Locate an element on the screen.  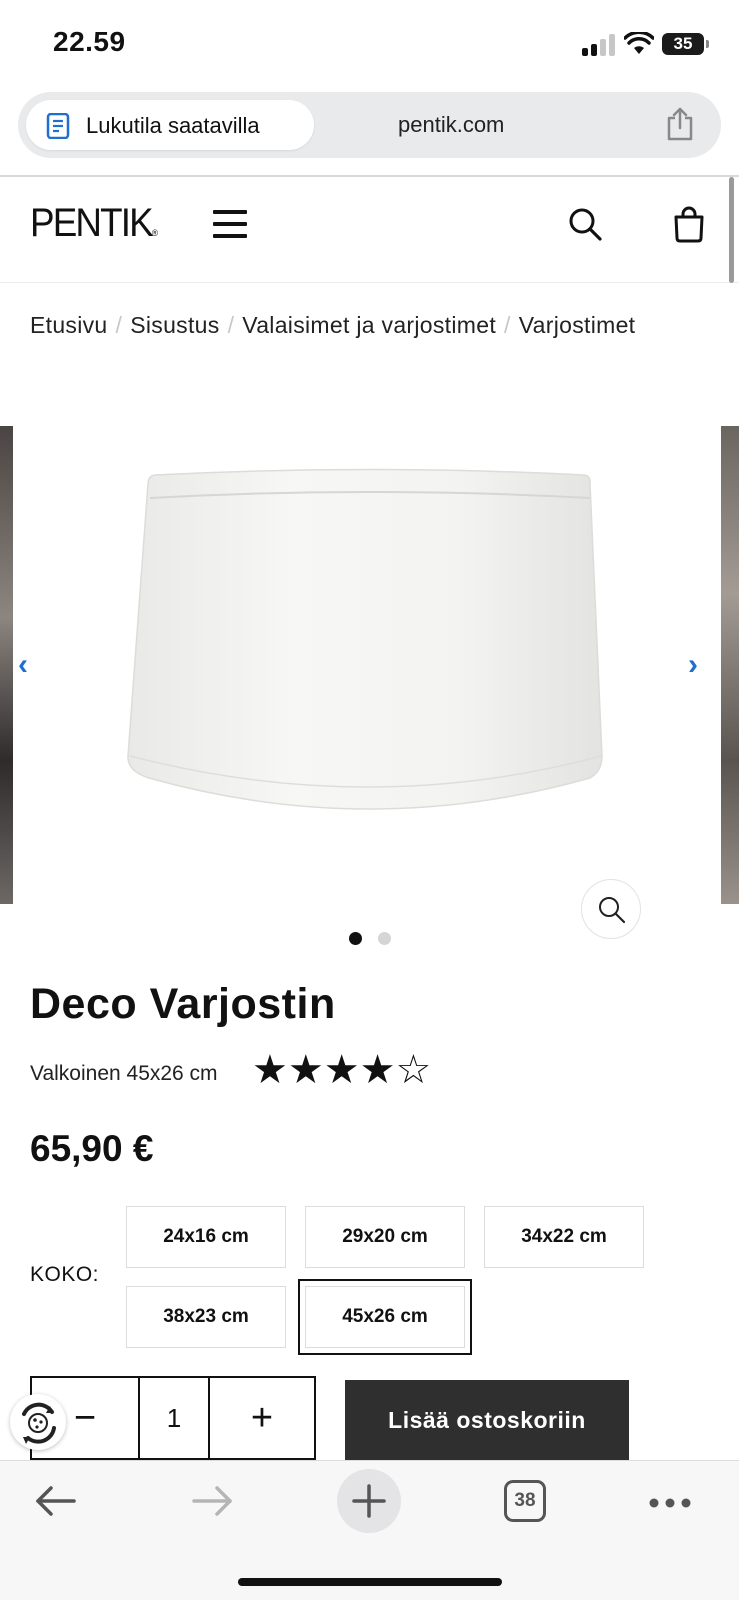
tabs-button: 38 is located at coordinates (525, 1501).